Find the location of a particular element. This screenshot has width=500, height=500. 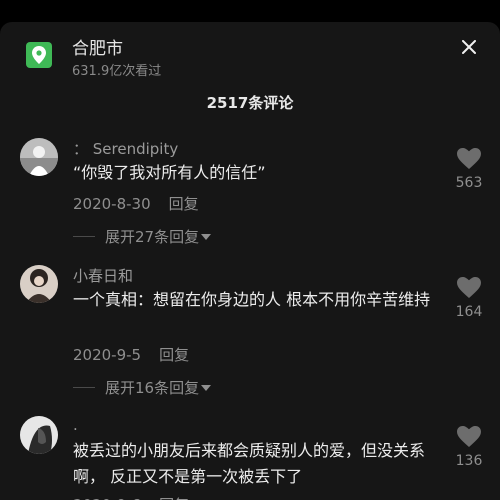

like-count: 563 is located at coordinates (469, 183).